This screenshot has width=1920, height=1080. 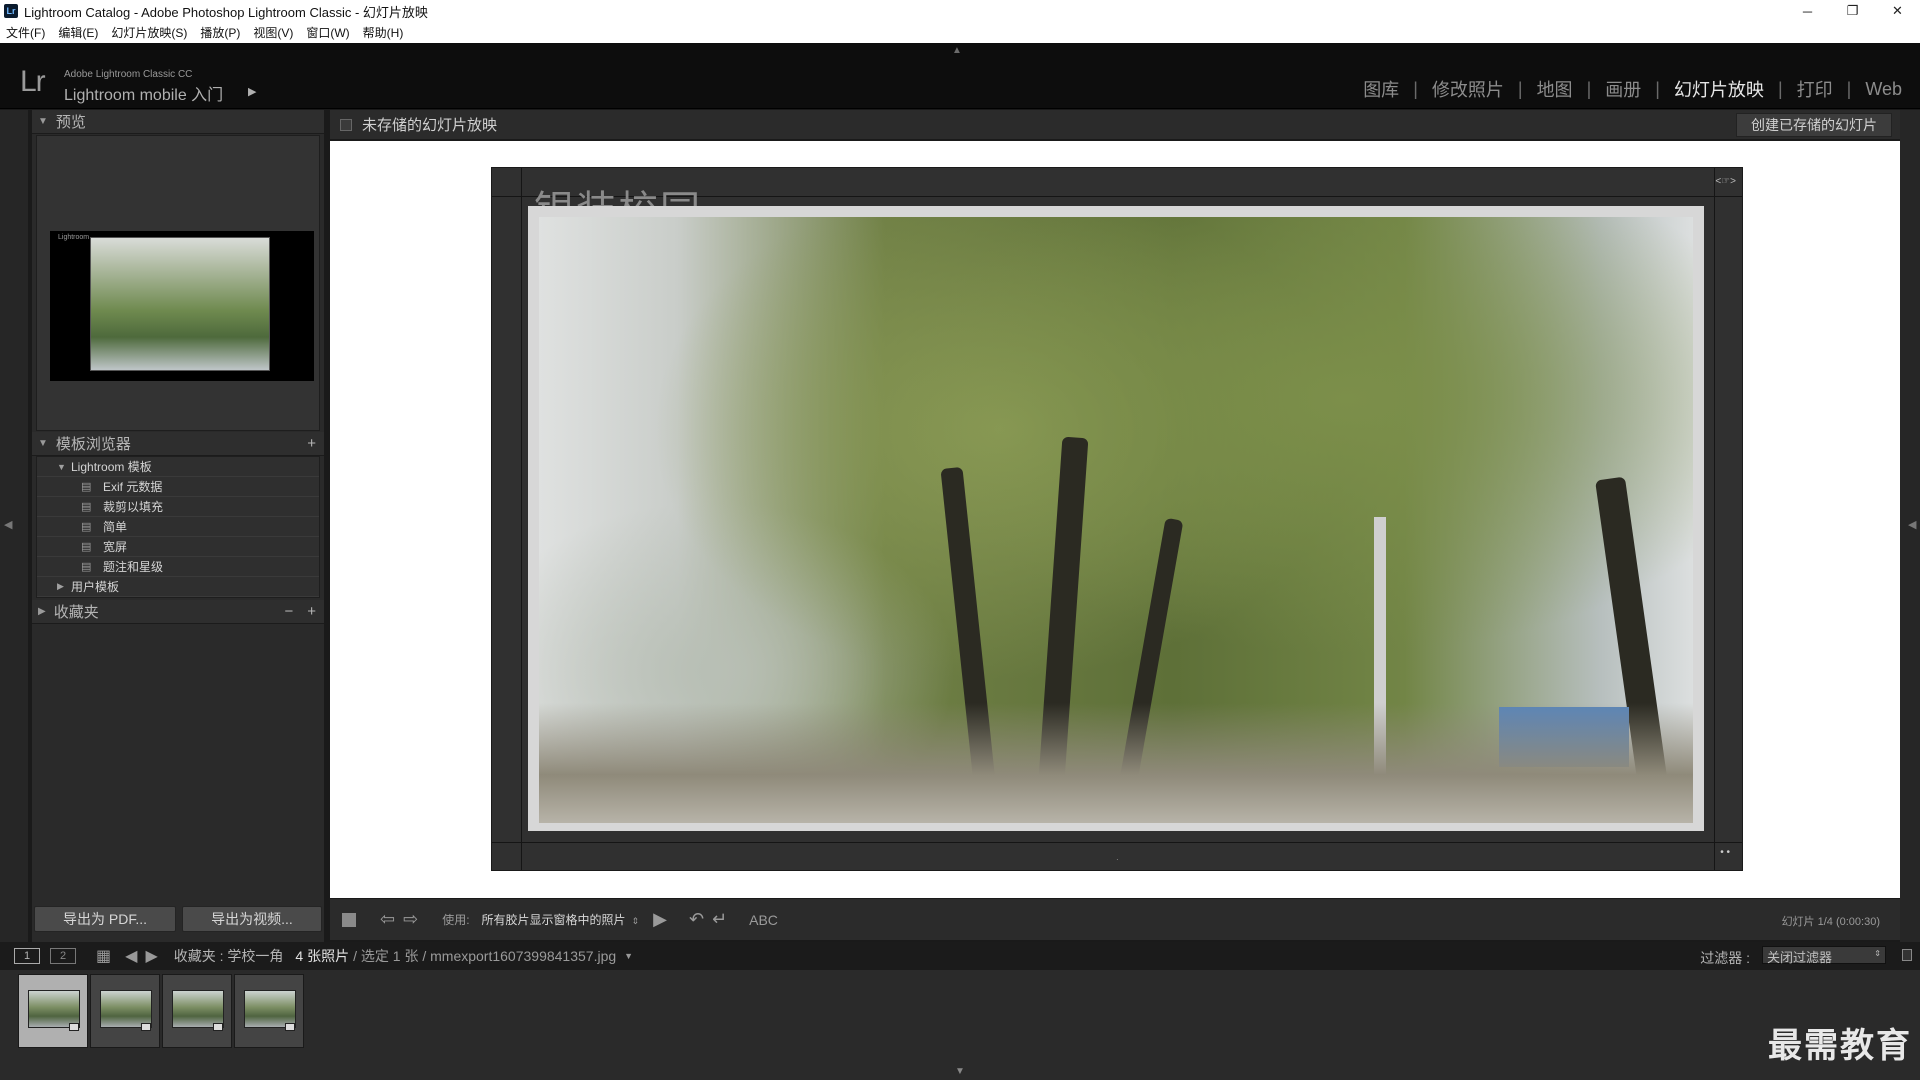 What do you see at coordinates (553, 920) in the screenshot?
I see `use-dropdown-value: 所有胶片显示窗格中的照片` at bounding box center [553, 920].